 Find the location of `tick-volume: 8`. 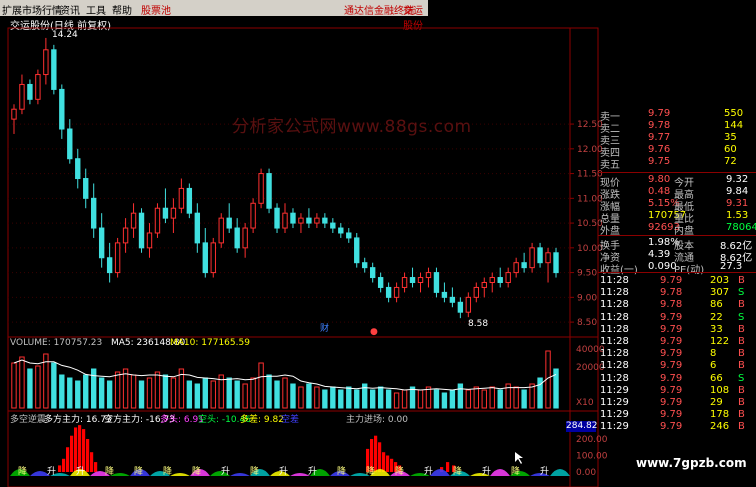

tick-volume: 8 is located at coordinates (713, 354).